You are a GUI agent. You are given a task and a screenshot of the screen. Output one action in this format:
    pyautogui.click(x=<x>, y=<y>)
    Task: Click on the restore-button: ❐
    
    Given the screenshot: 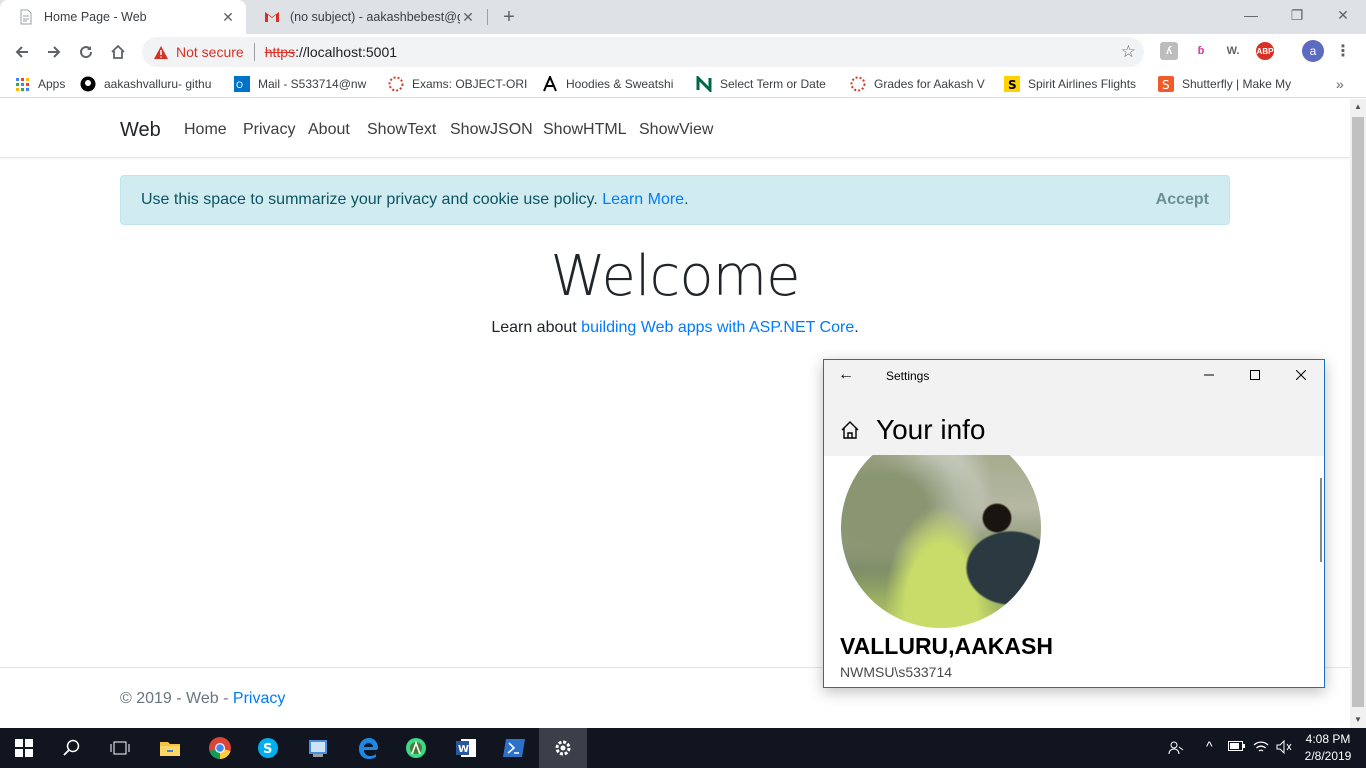 What is the action you would take?
    pyautogui.click(x=1297, y=15)
    